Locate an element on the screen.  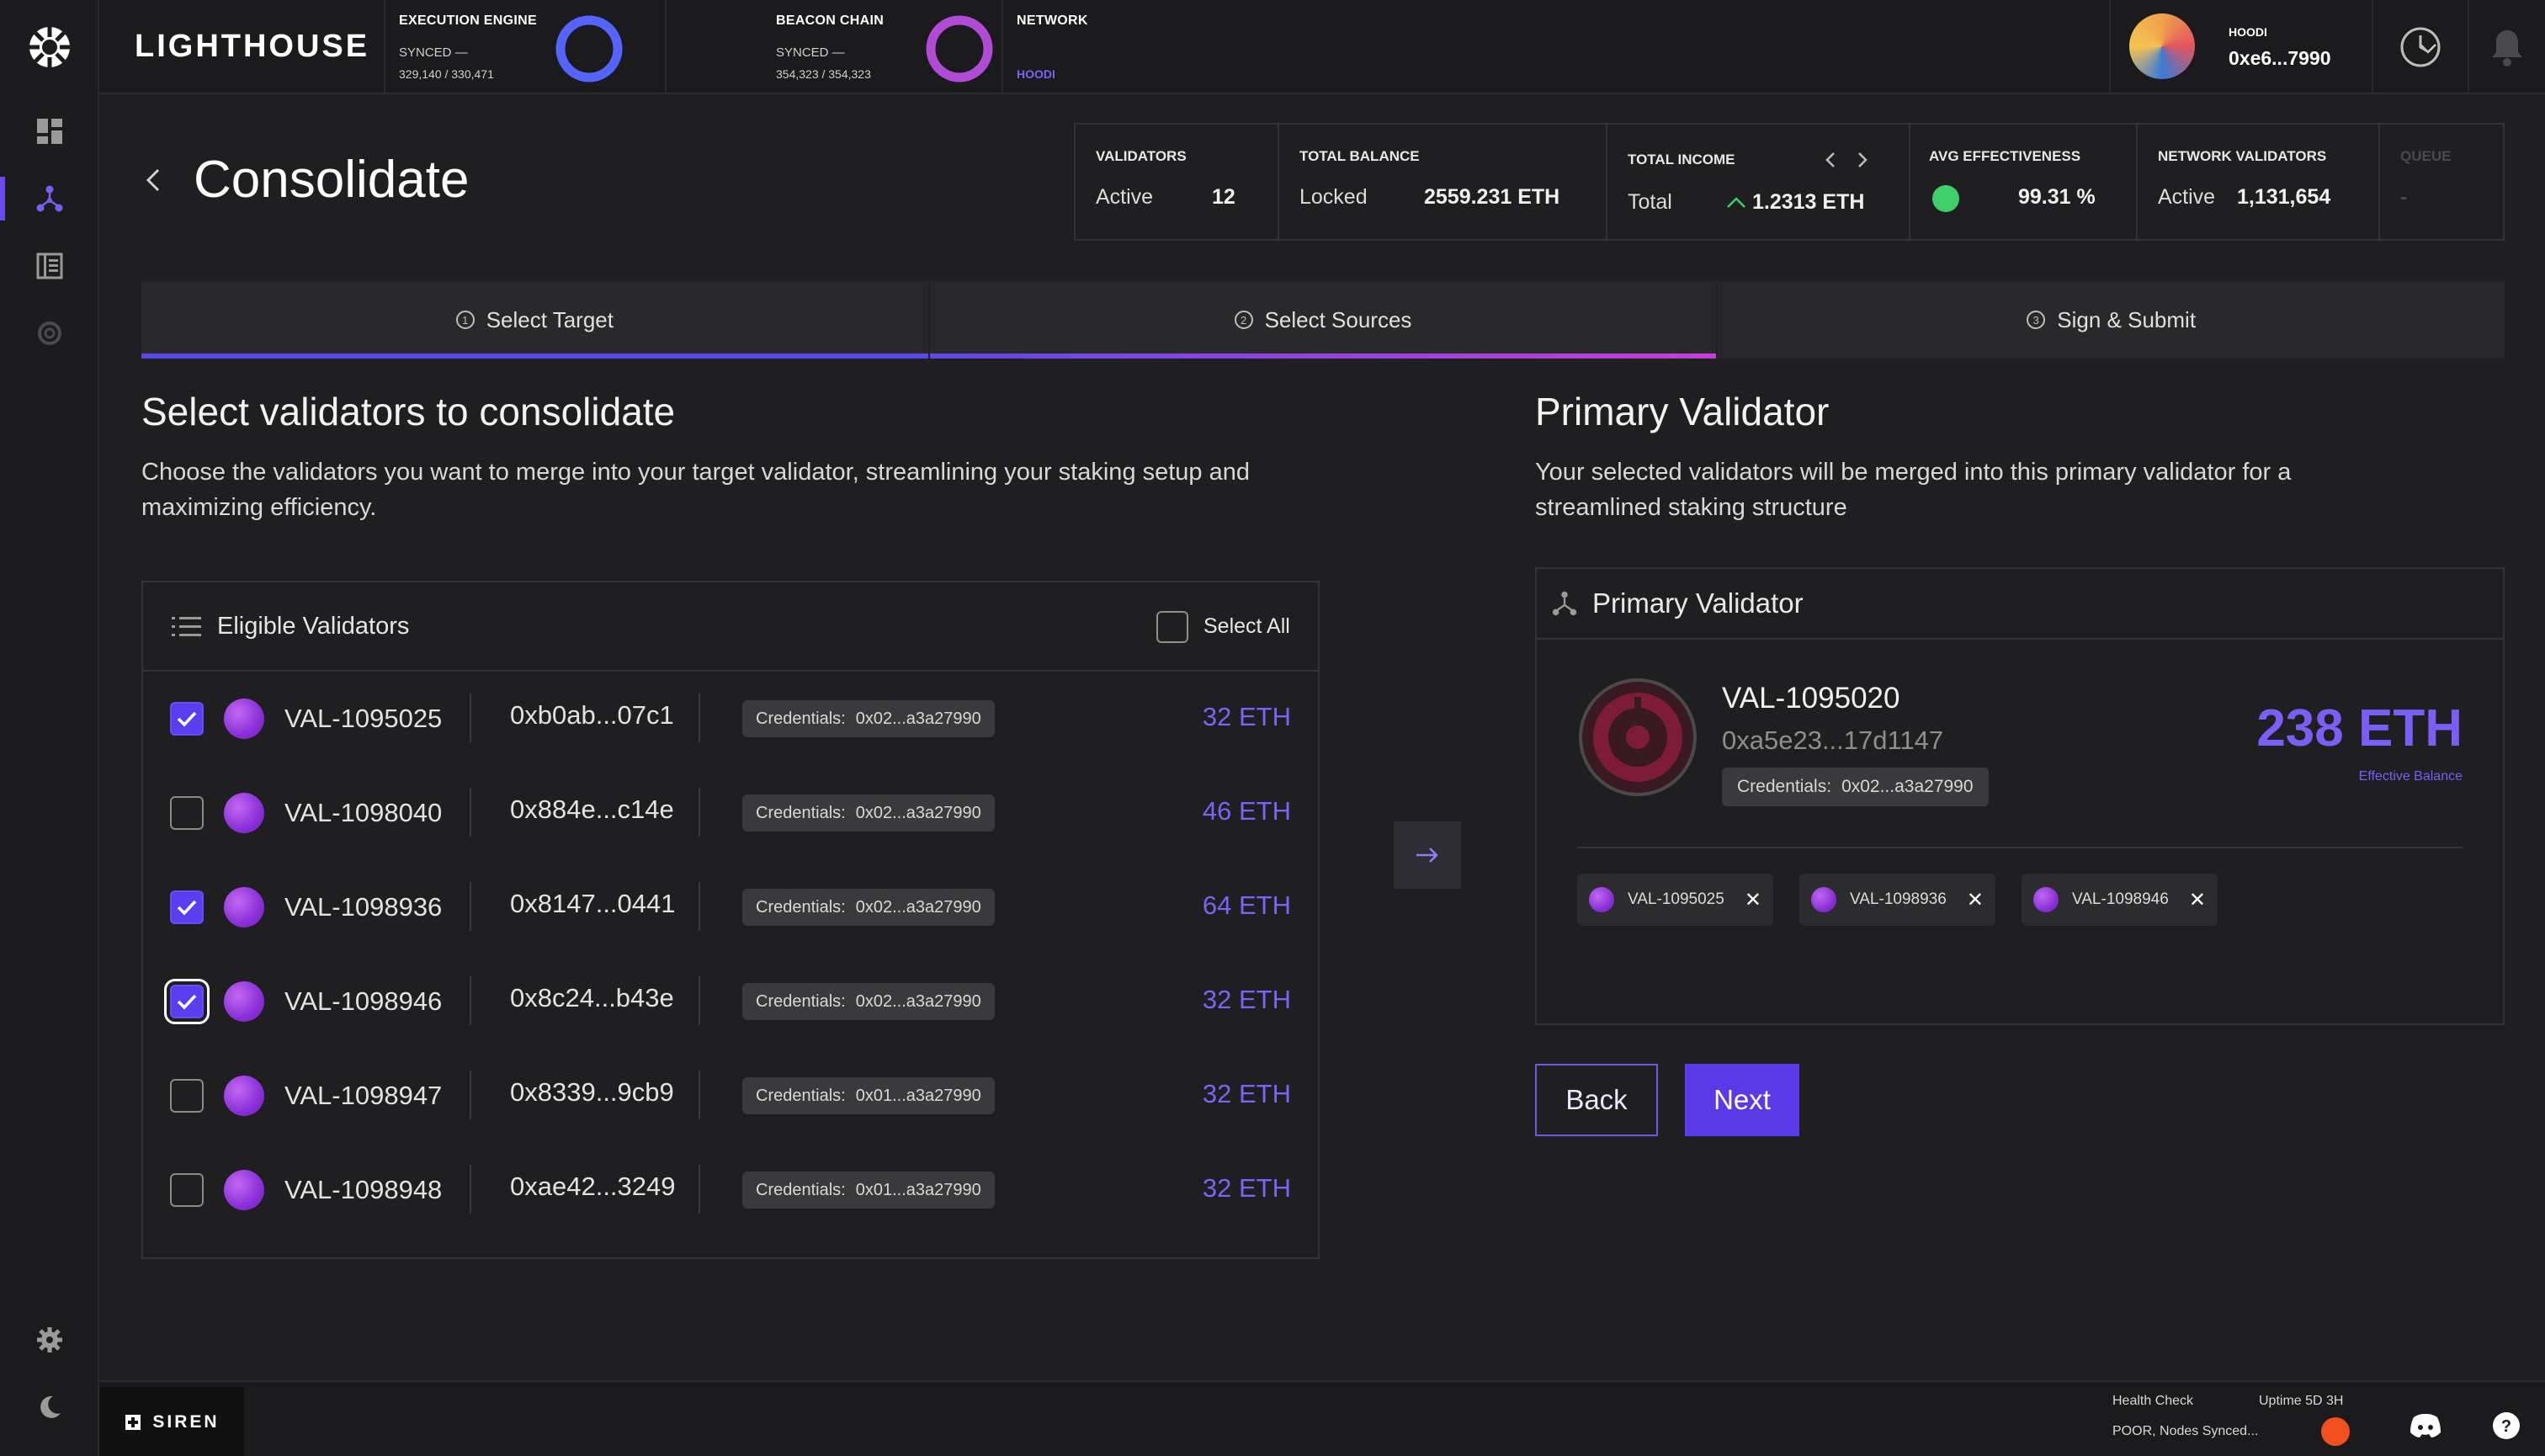
stat-network-validators: NETWORK VALIDATORS Active 1,131,654 is located at coordinates (2259, 182).